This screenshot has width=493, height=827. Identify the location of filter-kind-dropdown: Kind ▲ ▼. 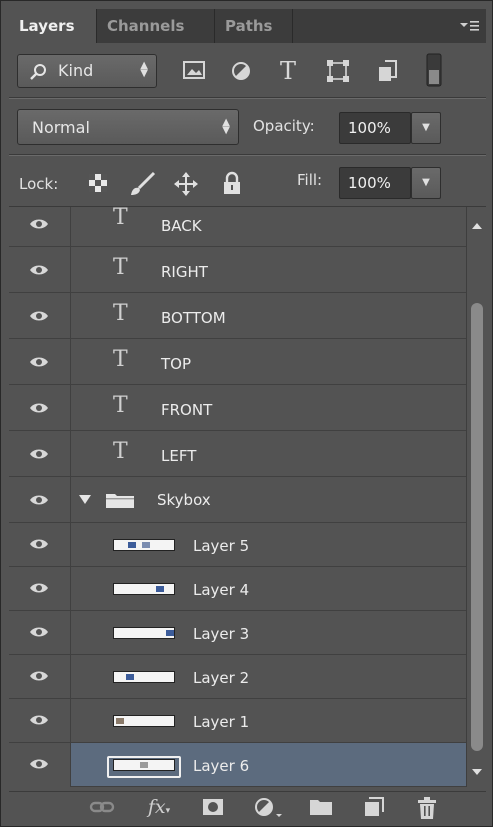
(87, 71).